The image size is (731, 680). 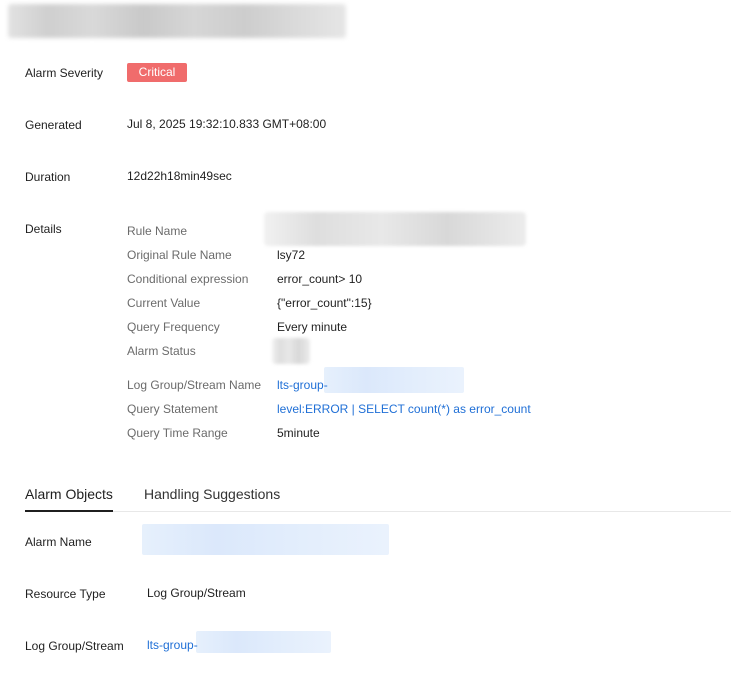 I want to click on tab-alarm-objects: Alarm Objects, so click(x=69, y=494).